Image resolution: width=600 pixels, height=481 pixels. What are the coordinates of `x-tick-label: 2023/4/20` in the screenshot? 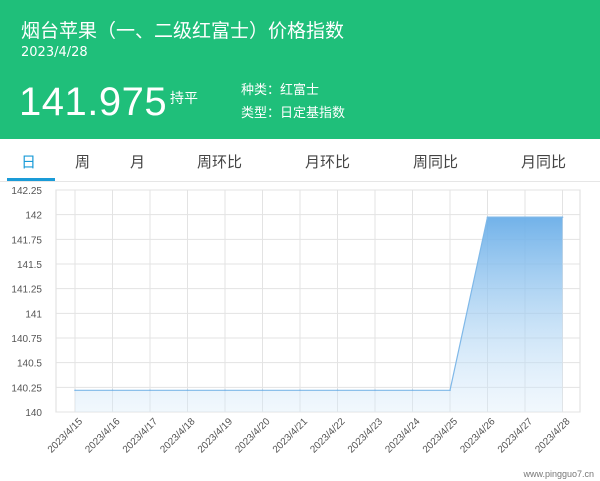 It's located at (253, 436).